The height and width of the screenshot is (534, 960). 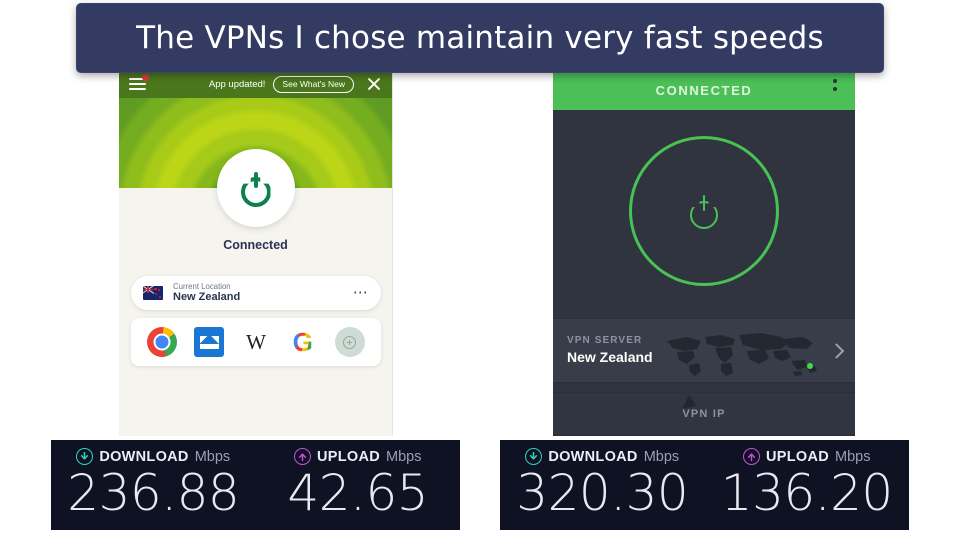 What do you see at coordinates (255, 245) in the screenshot?
I see `left-connection-status: Connected` at bounding box center [255, 245].